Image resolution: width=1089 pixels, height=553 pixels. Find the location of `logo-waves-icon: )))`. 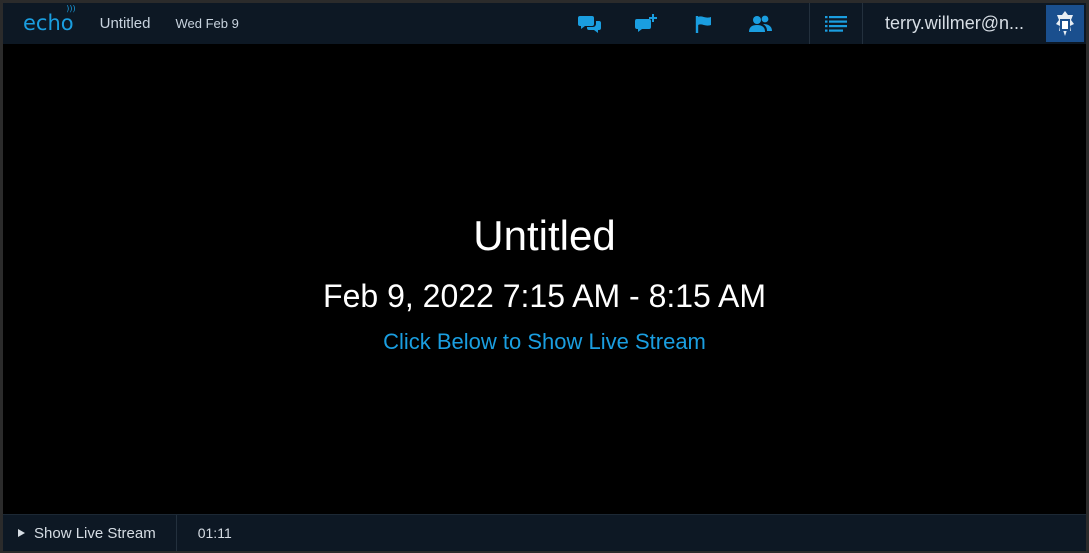

logo-waves-icon: ))) is located at coordinates (71, 8).